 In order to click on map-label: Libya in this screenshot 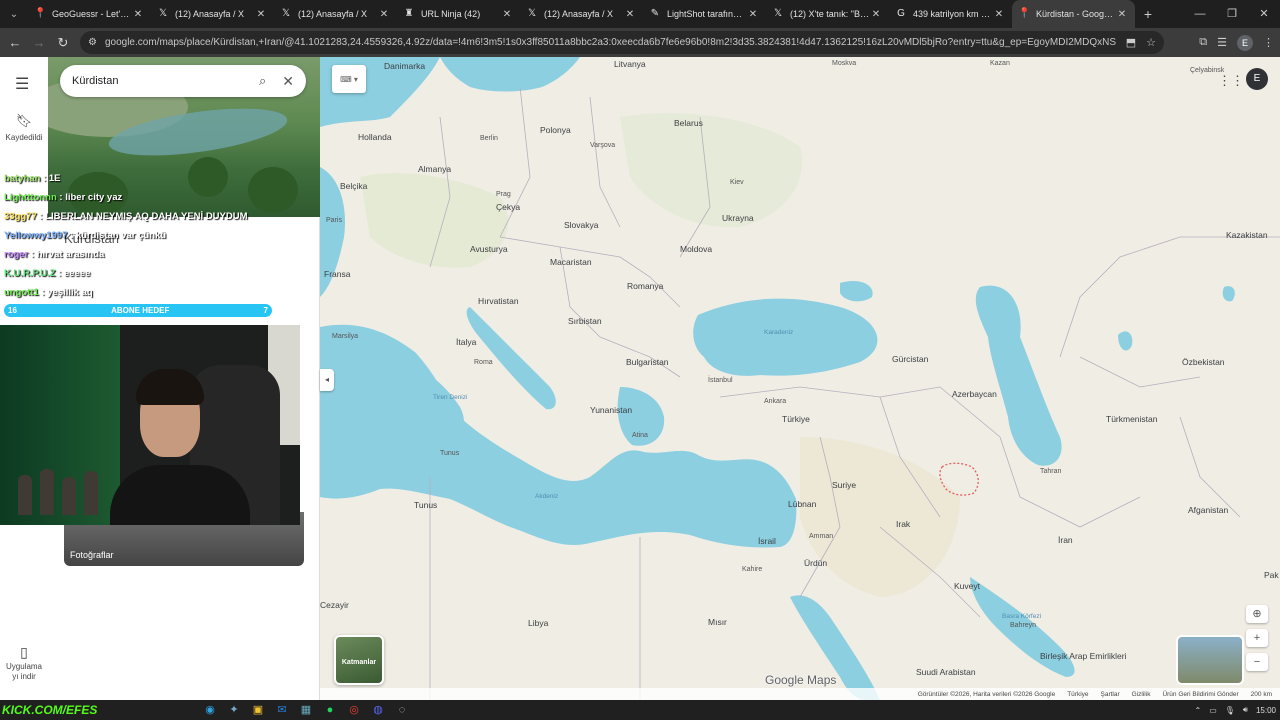, I will do `click(538, 623)`.